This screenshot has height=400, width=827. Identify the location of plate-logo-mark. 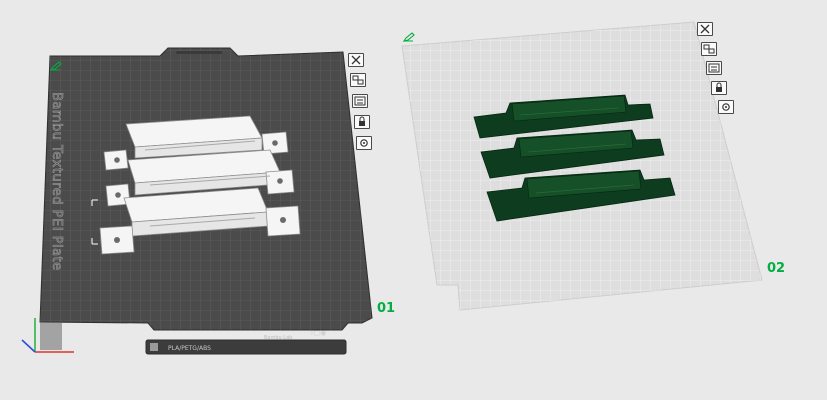
(154, 347).